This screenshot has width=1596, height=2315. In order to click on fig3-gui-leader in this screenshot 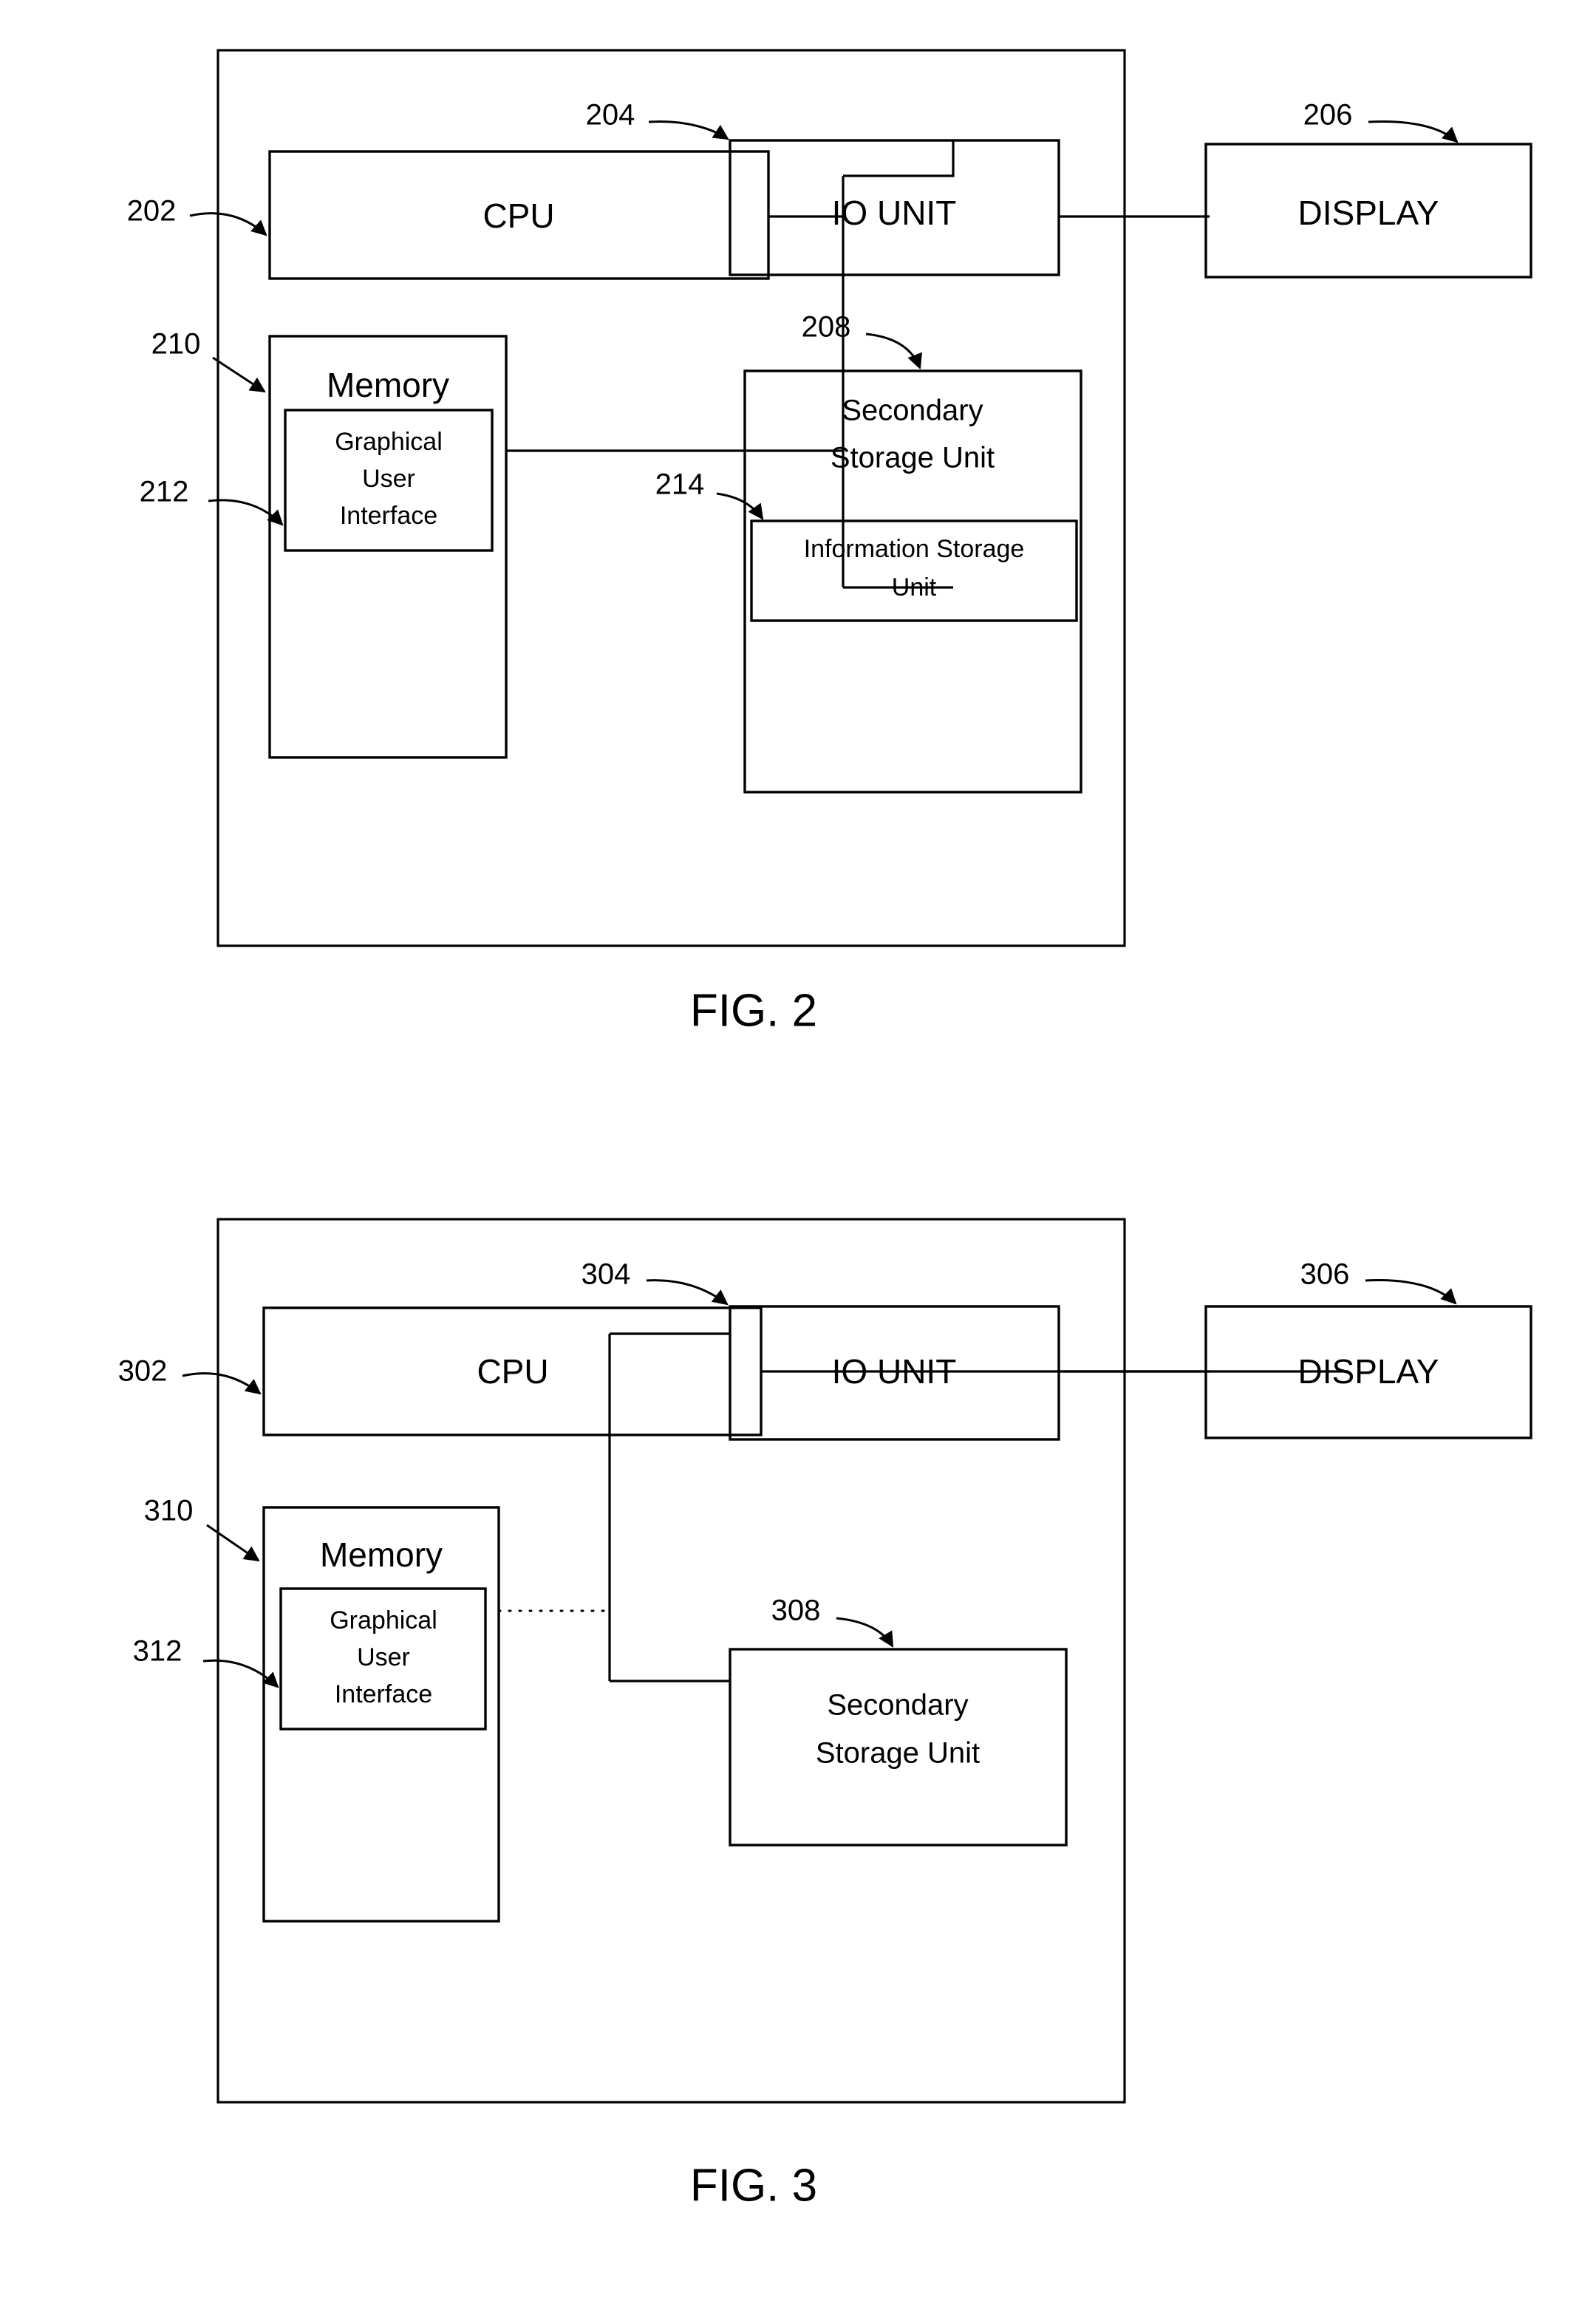, I will do `click(240, 1674)`.